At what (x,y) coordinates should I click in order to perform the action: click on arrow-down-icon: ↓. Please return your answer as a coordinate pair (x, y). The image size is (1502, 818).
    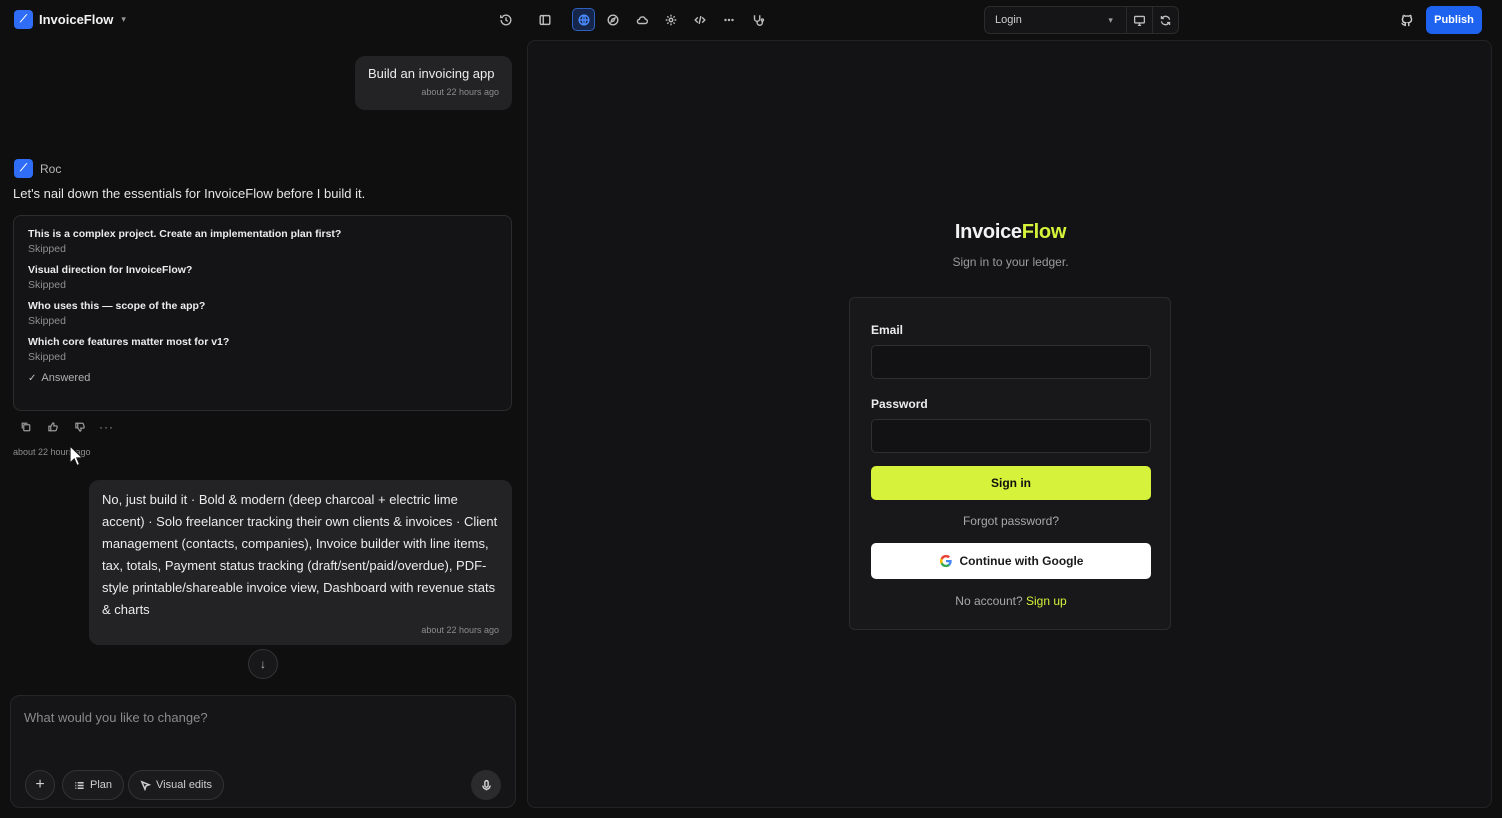
    Looking at the image, I should click on (263, 664).